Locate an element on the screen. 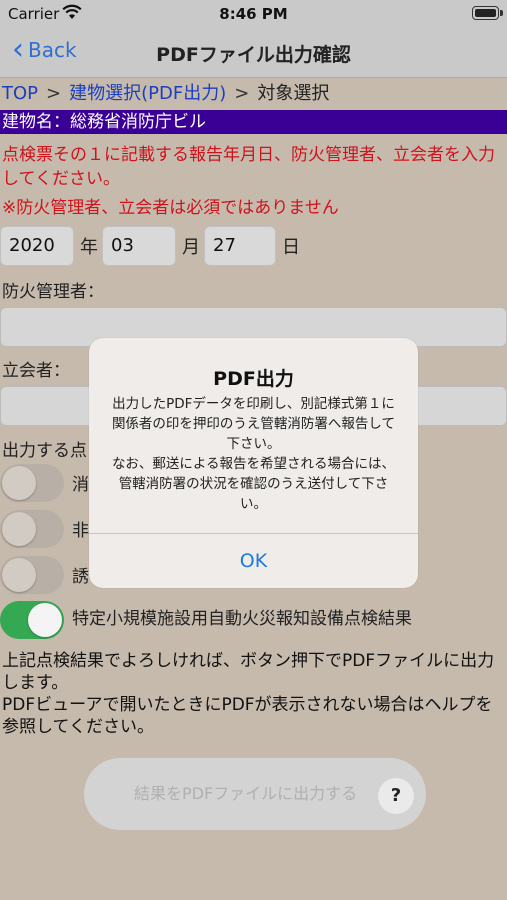 The width and height of the screenshot is (507, 900). day-unit: 日 is located at coordinates (291, 247).